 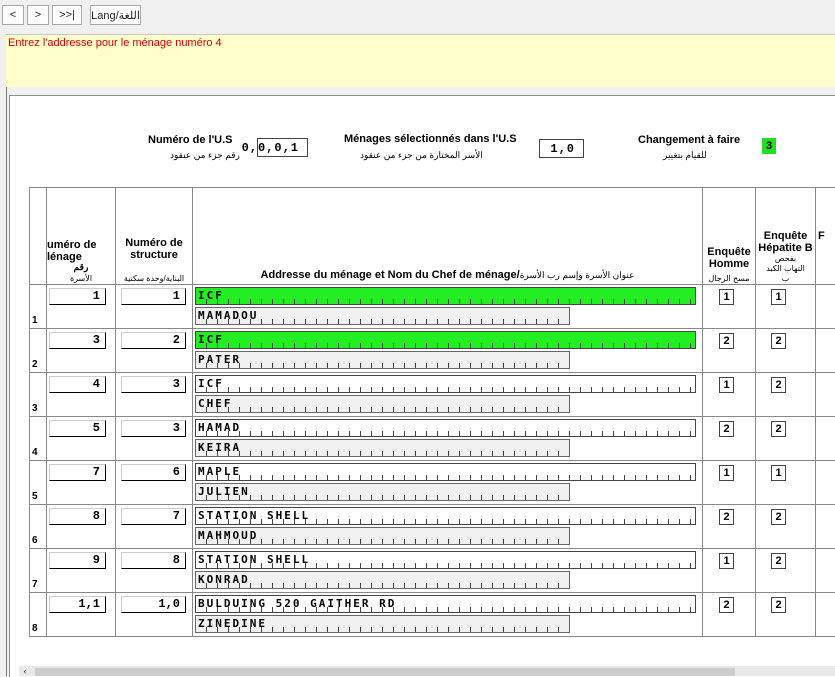 What do you see at coordinates (729, 278) in the screenshot?
I see `col-homme-ar: مسح الرجال` at bounding box center [729, 278].